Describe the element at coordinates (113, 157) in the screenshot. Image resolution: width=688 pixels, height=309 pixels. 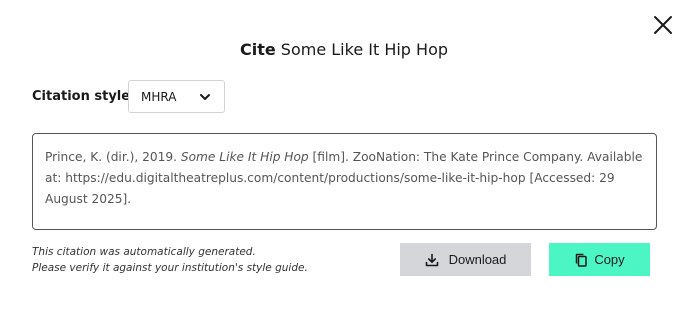
I see `citation-text-before: Prince, K. (dir.), 2019.` at that location.